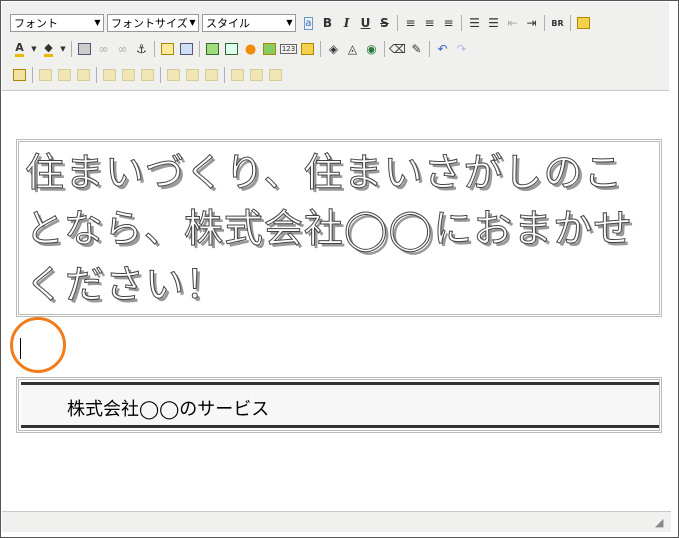 The height and width of the screenshot is (538, 679). Describe the element at coordinates (168, 409) in the screenshot. I see `service-title: 株式会社◯◯のサービス` at that location.